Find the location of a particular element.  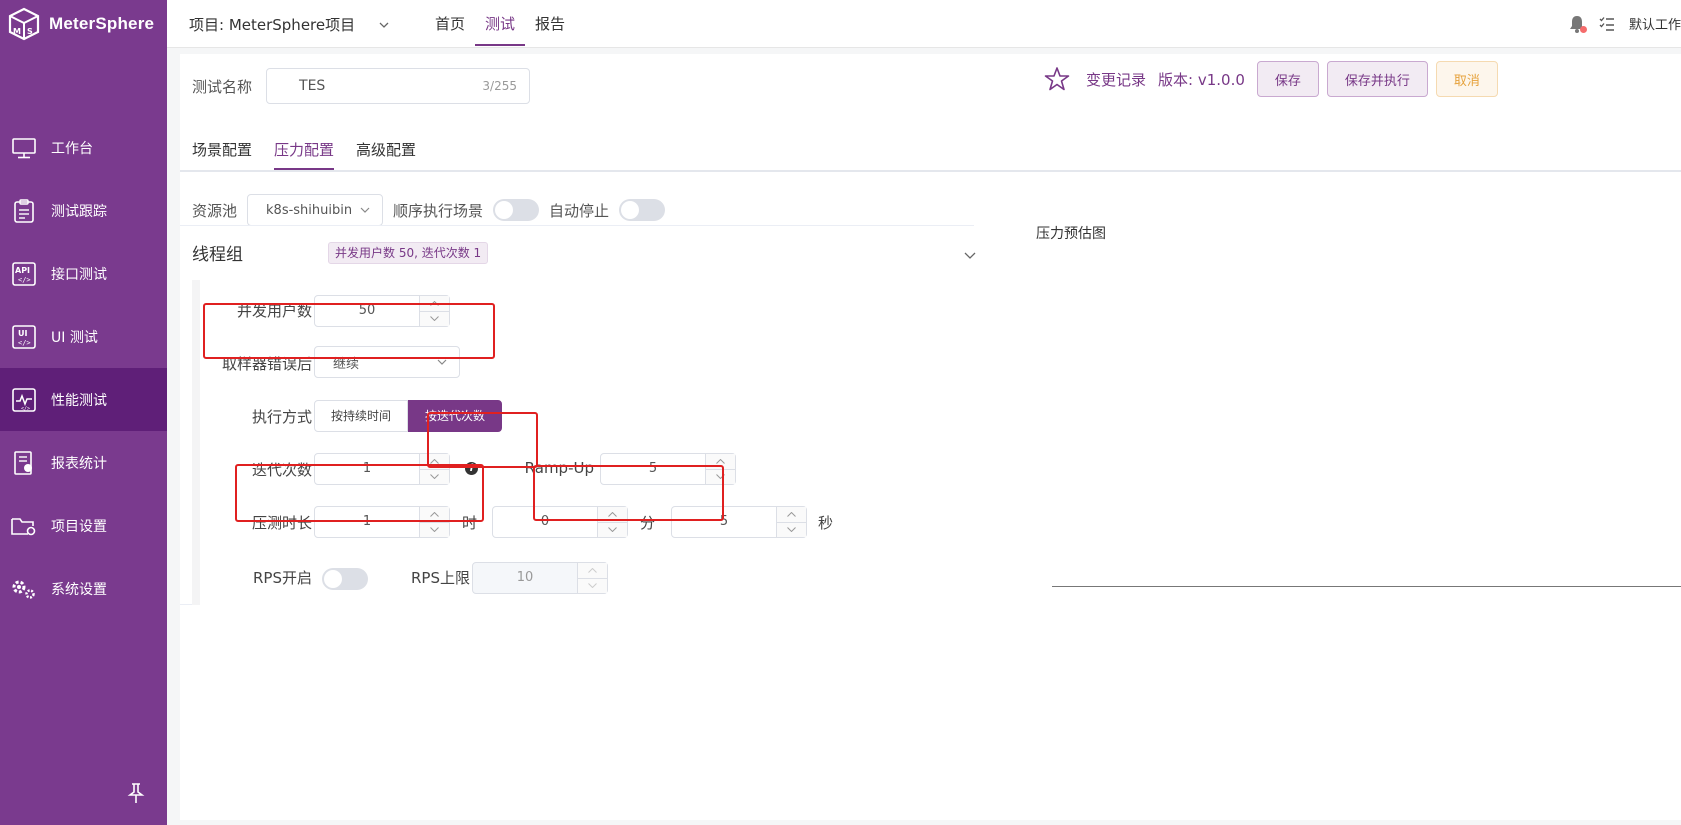

top-tab-report: 报告 is located at coordinates (550, 24).